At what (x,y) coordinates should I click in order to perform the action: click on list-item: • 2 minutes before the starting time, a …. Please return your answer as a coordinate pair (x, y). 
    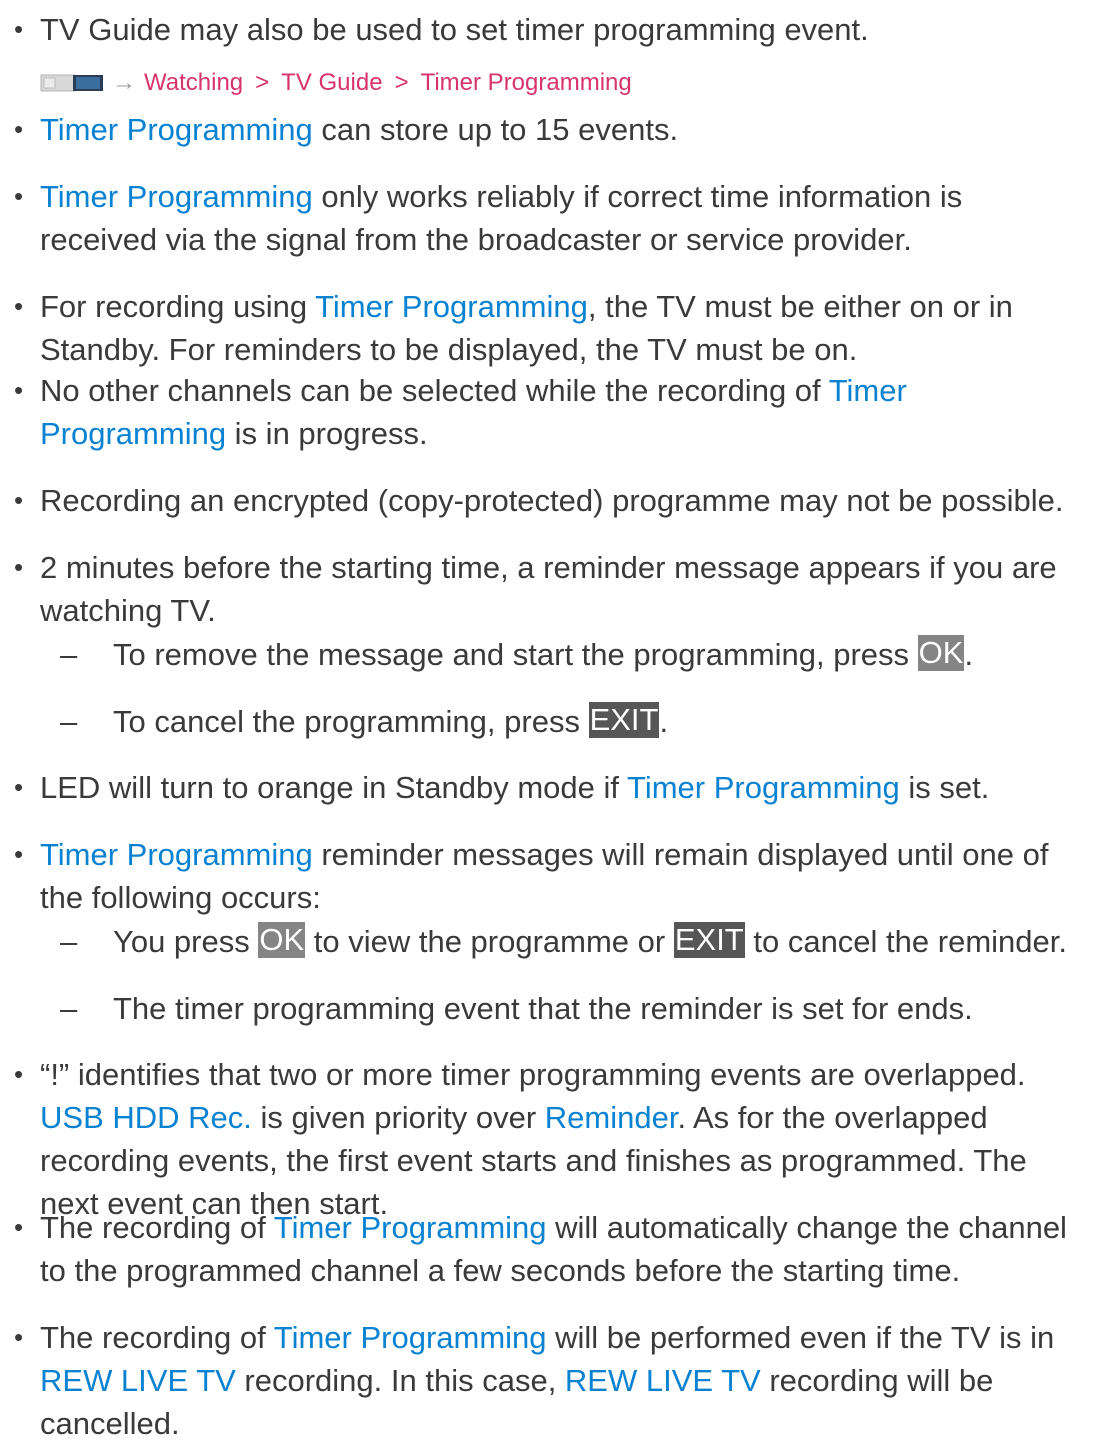
    Looking at the image, I should click on (537, 589).